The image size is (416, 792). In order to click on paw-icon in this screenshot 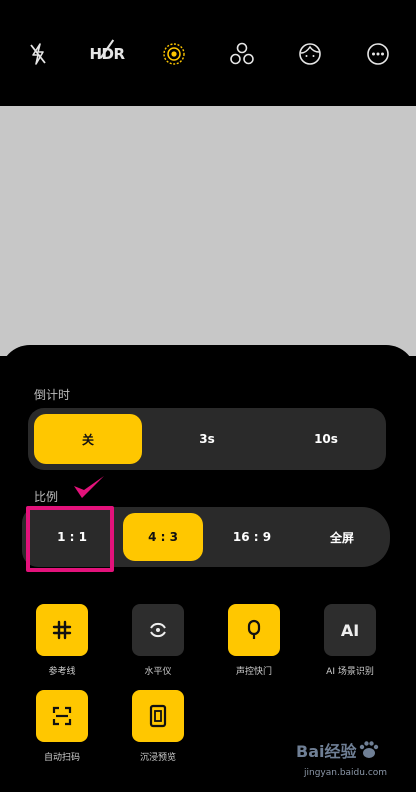, I will do `click(369, 749)`.